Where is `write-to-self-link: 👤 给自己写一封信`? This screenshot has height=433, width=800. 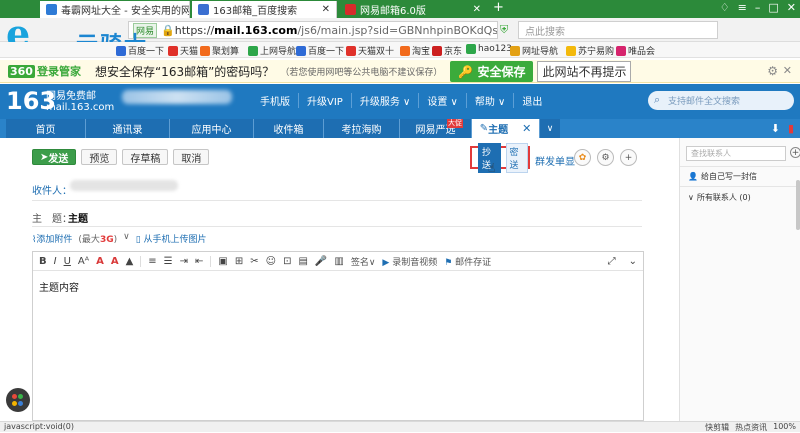 write-to-self-link: 👤 给自己写一封信 is located at coordinates (722, 176).